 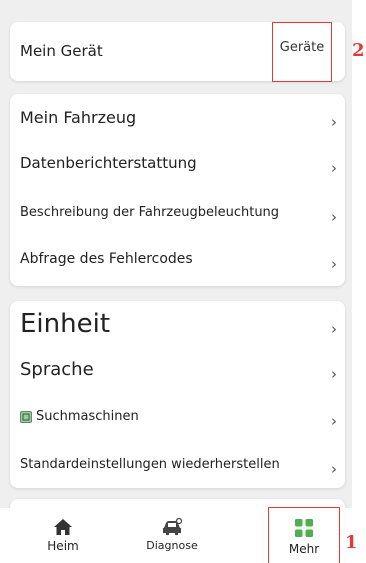 I want to click on menu-item-restore-defaults: Standardeinstellungen wiederherstellen ›, so click(x=178, y=464).